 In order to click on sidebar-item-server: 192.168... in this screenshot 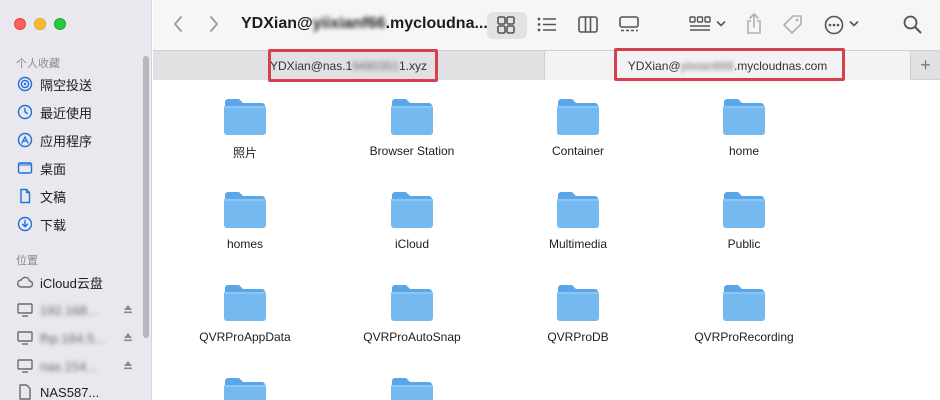, I will do `click(74, 310)`.